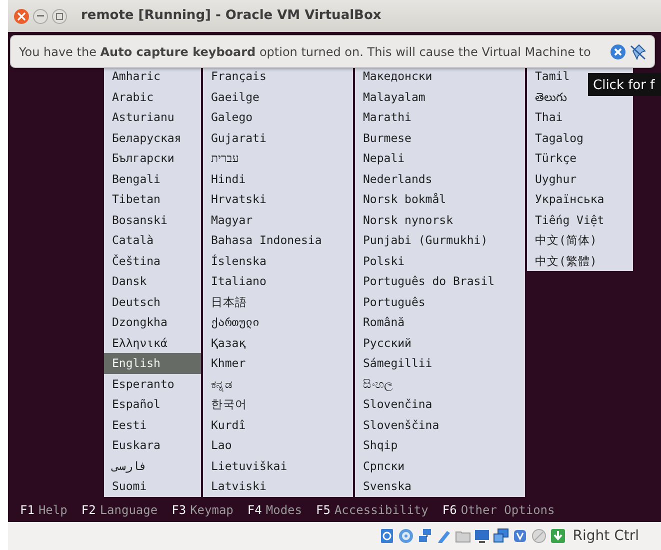  I want to click on language-option: Slovenčina, so click(440, 404).